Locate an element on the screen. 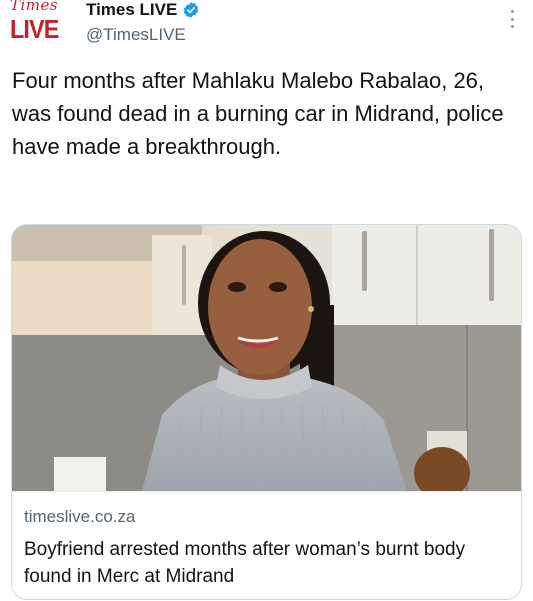  account-avatar: Times LIVE is located at coordinates (40, 24).